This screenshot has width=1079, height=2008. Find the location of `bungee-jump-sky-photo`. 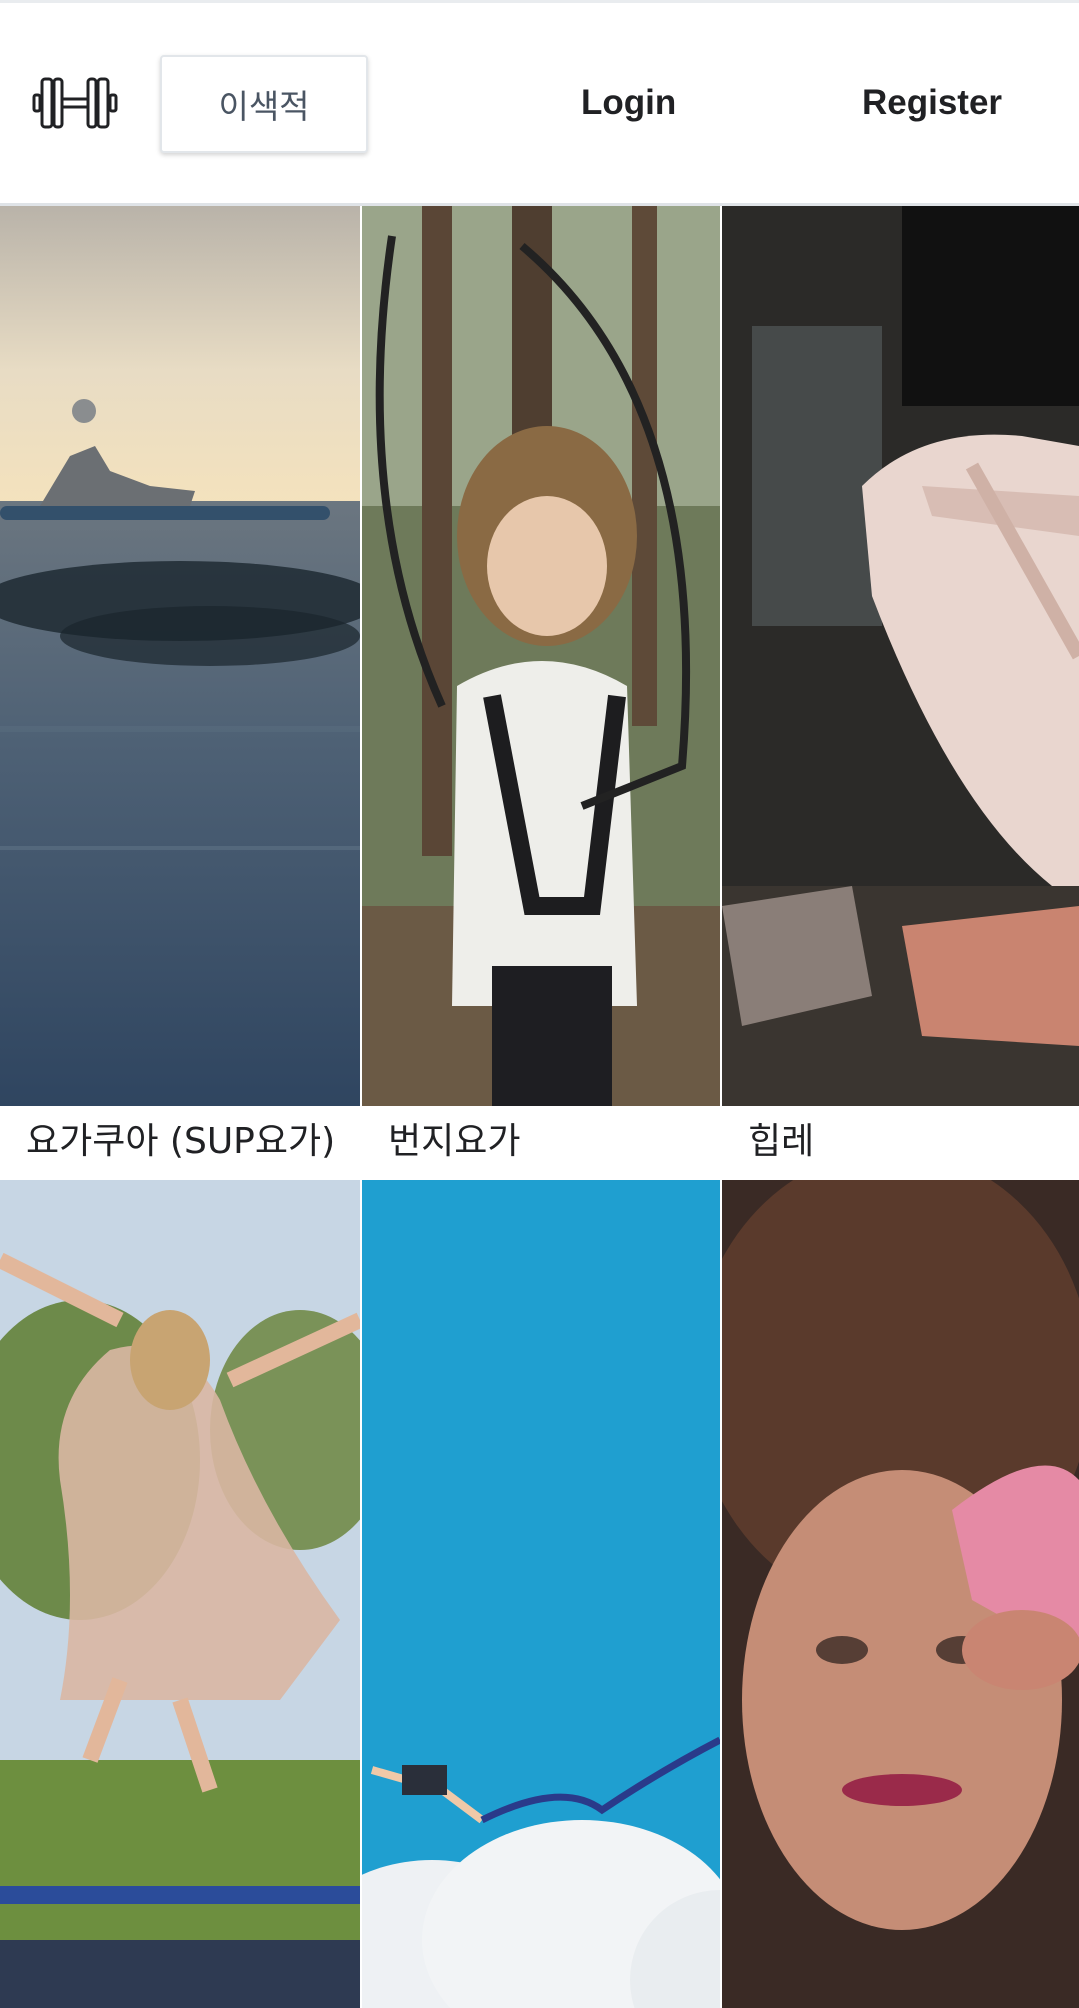

bungee-jump-sky-photo is located at coordinates (541, 1594).